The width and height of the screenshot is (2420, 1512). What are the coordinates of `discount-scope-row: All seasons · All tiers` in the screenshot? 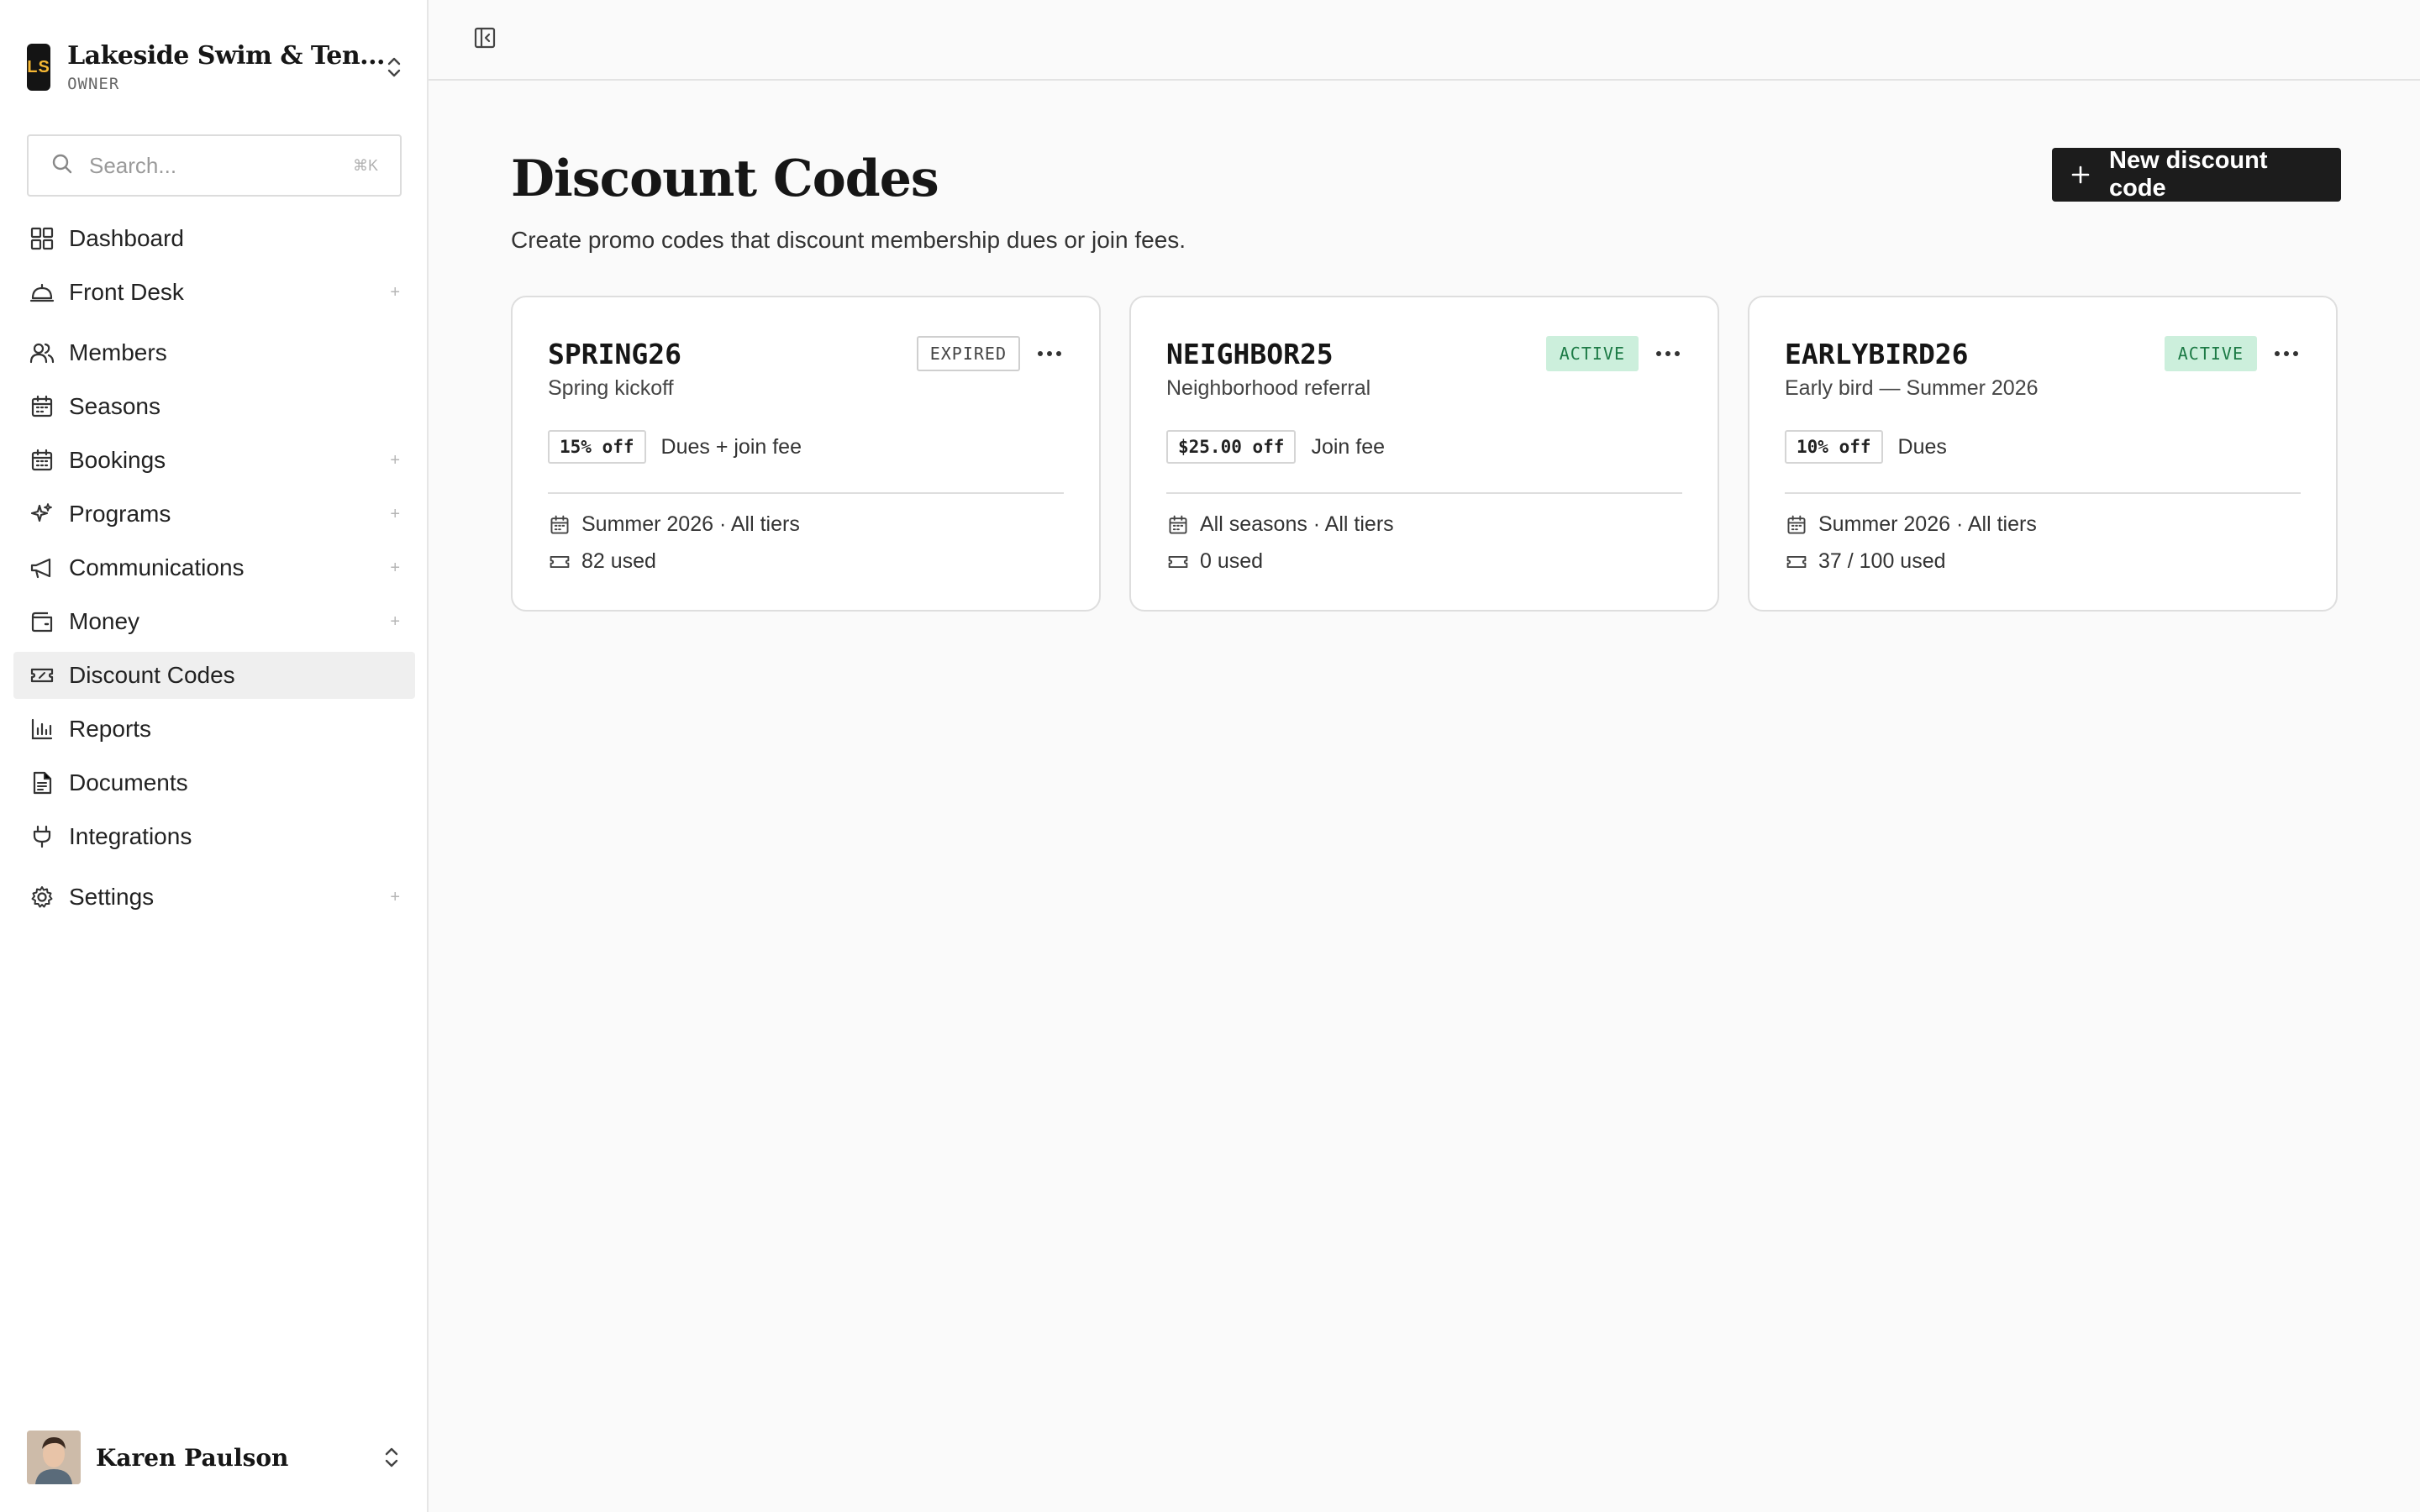 It's located at (1280, 524).